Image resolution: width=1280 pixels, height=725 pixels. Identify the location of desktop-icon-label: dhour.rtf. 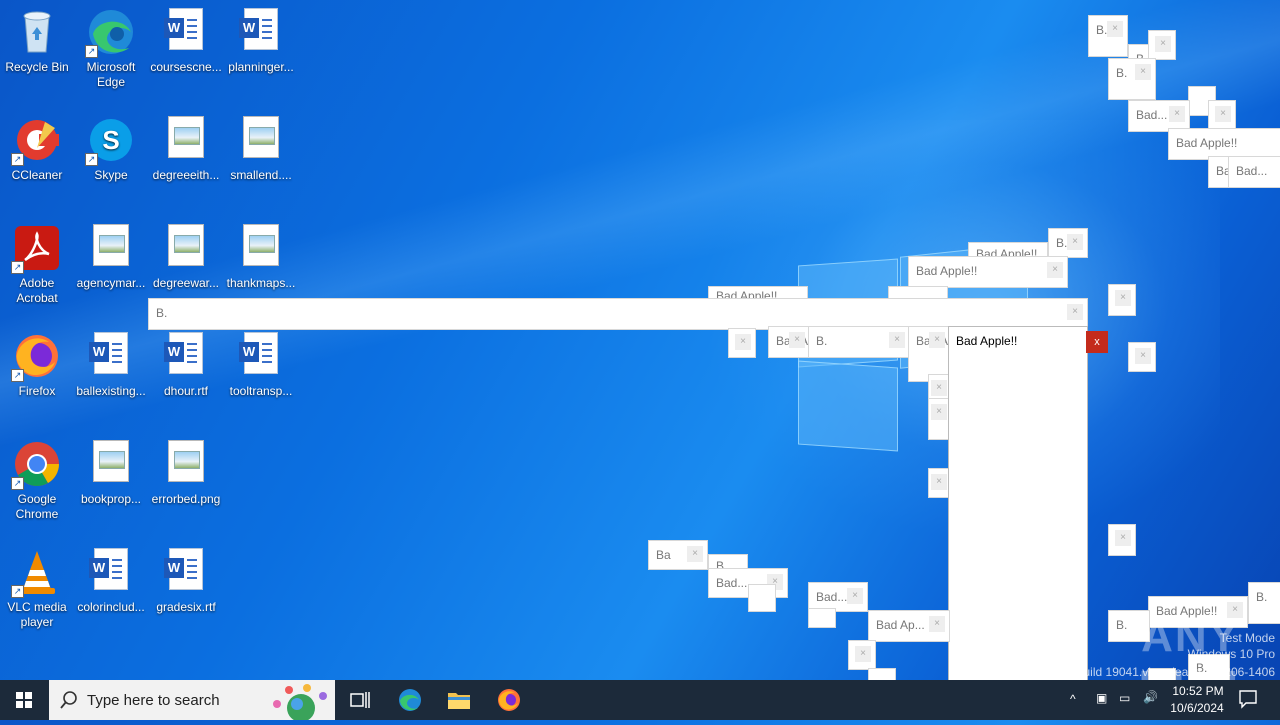
(186, 391).